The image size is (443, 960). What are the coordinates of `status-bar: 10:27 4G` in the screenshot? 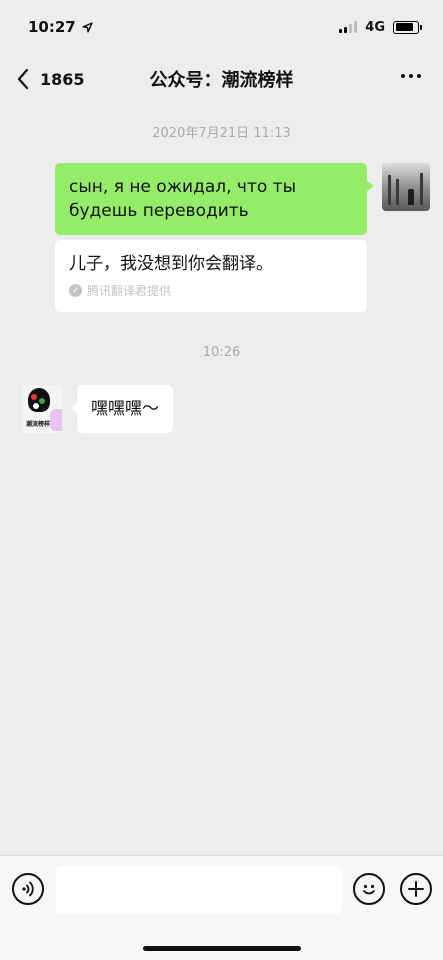 It's located at (221, 27).